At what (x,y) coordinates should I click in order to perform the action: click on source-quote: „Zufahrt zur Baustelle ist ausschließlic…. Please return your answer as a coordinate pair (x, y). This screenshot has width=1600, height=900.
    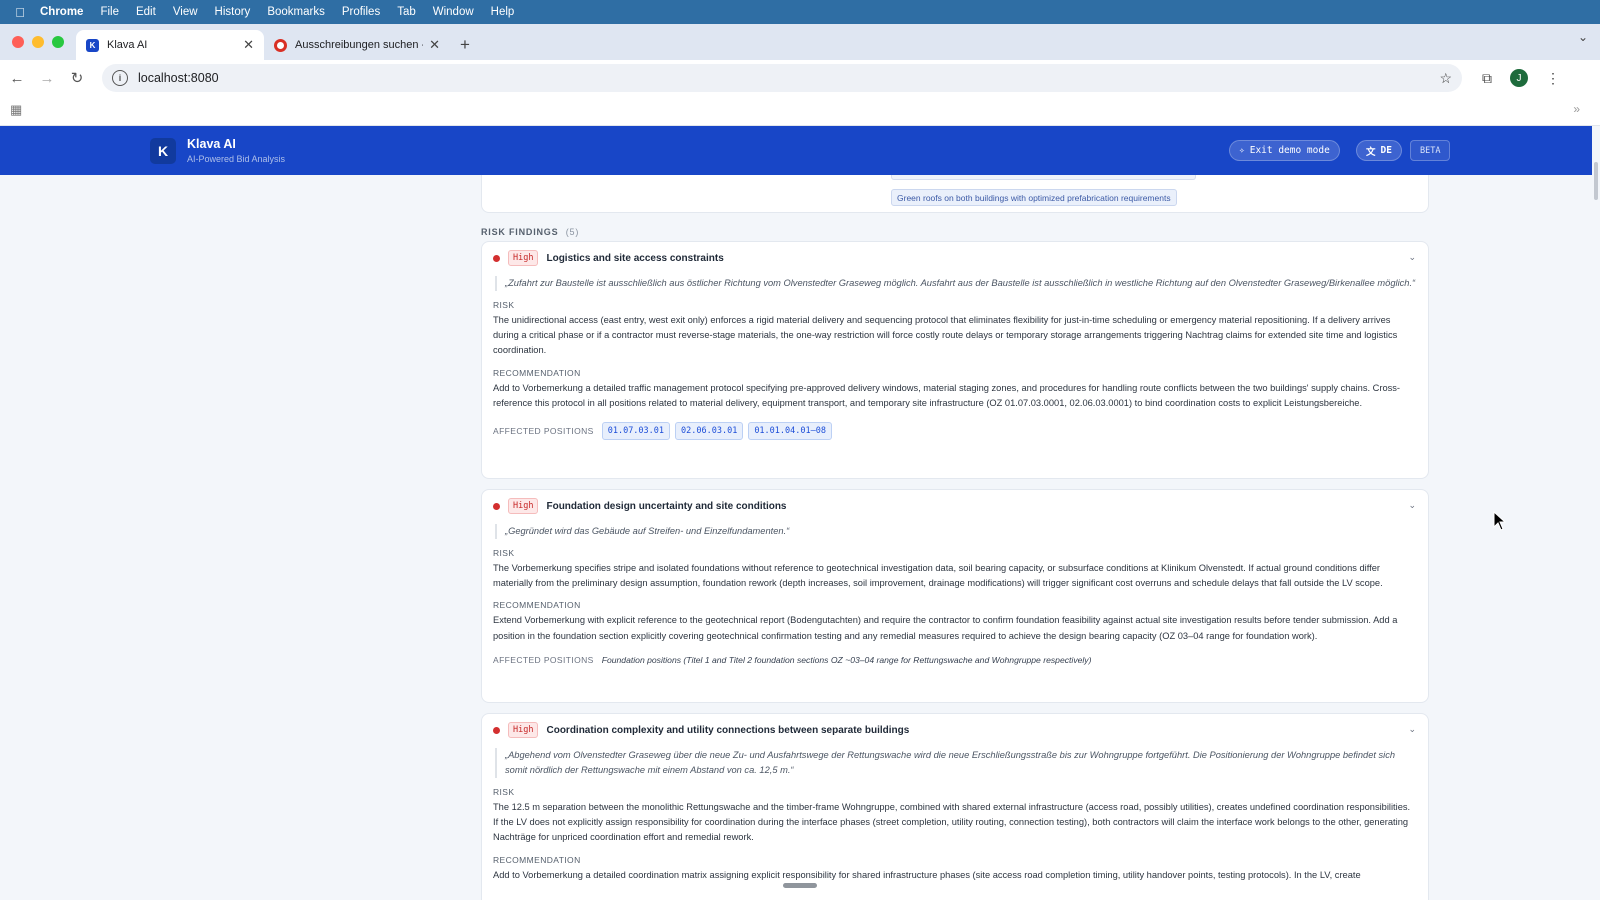
    Looking at the image, I should click on (956, 283).